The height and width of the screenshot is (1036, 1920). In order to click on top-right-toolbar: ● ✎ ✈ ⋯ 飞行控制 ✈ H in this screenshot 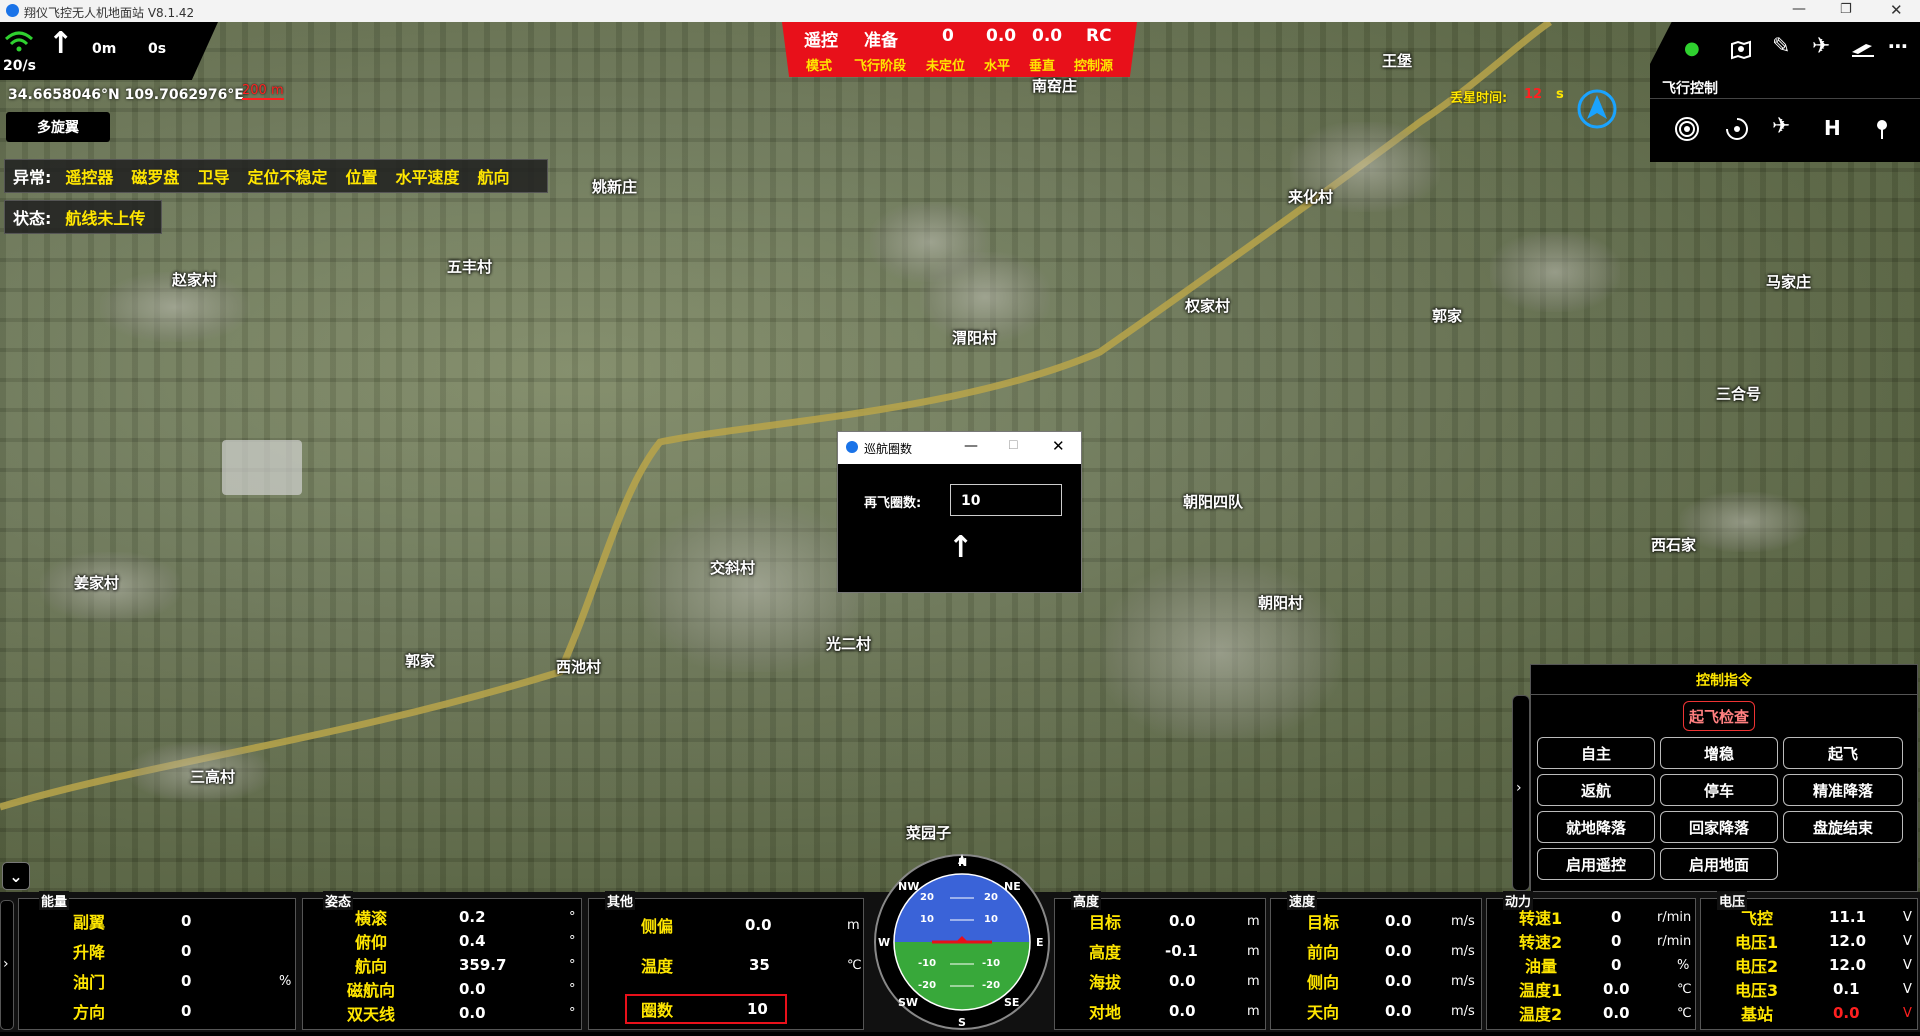, I will do `click(1785, 92)`.